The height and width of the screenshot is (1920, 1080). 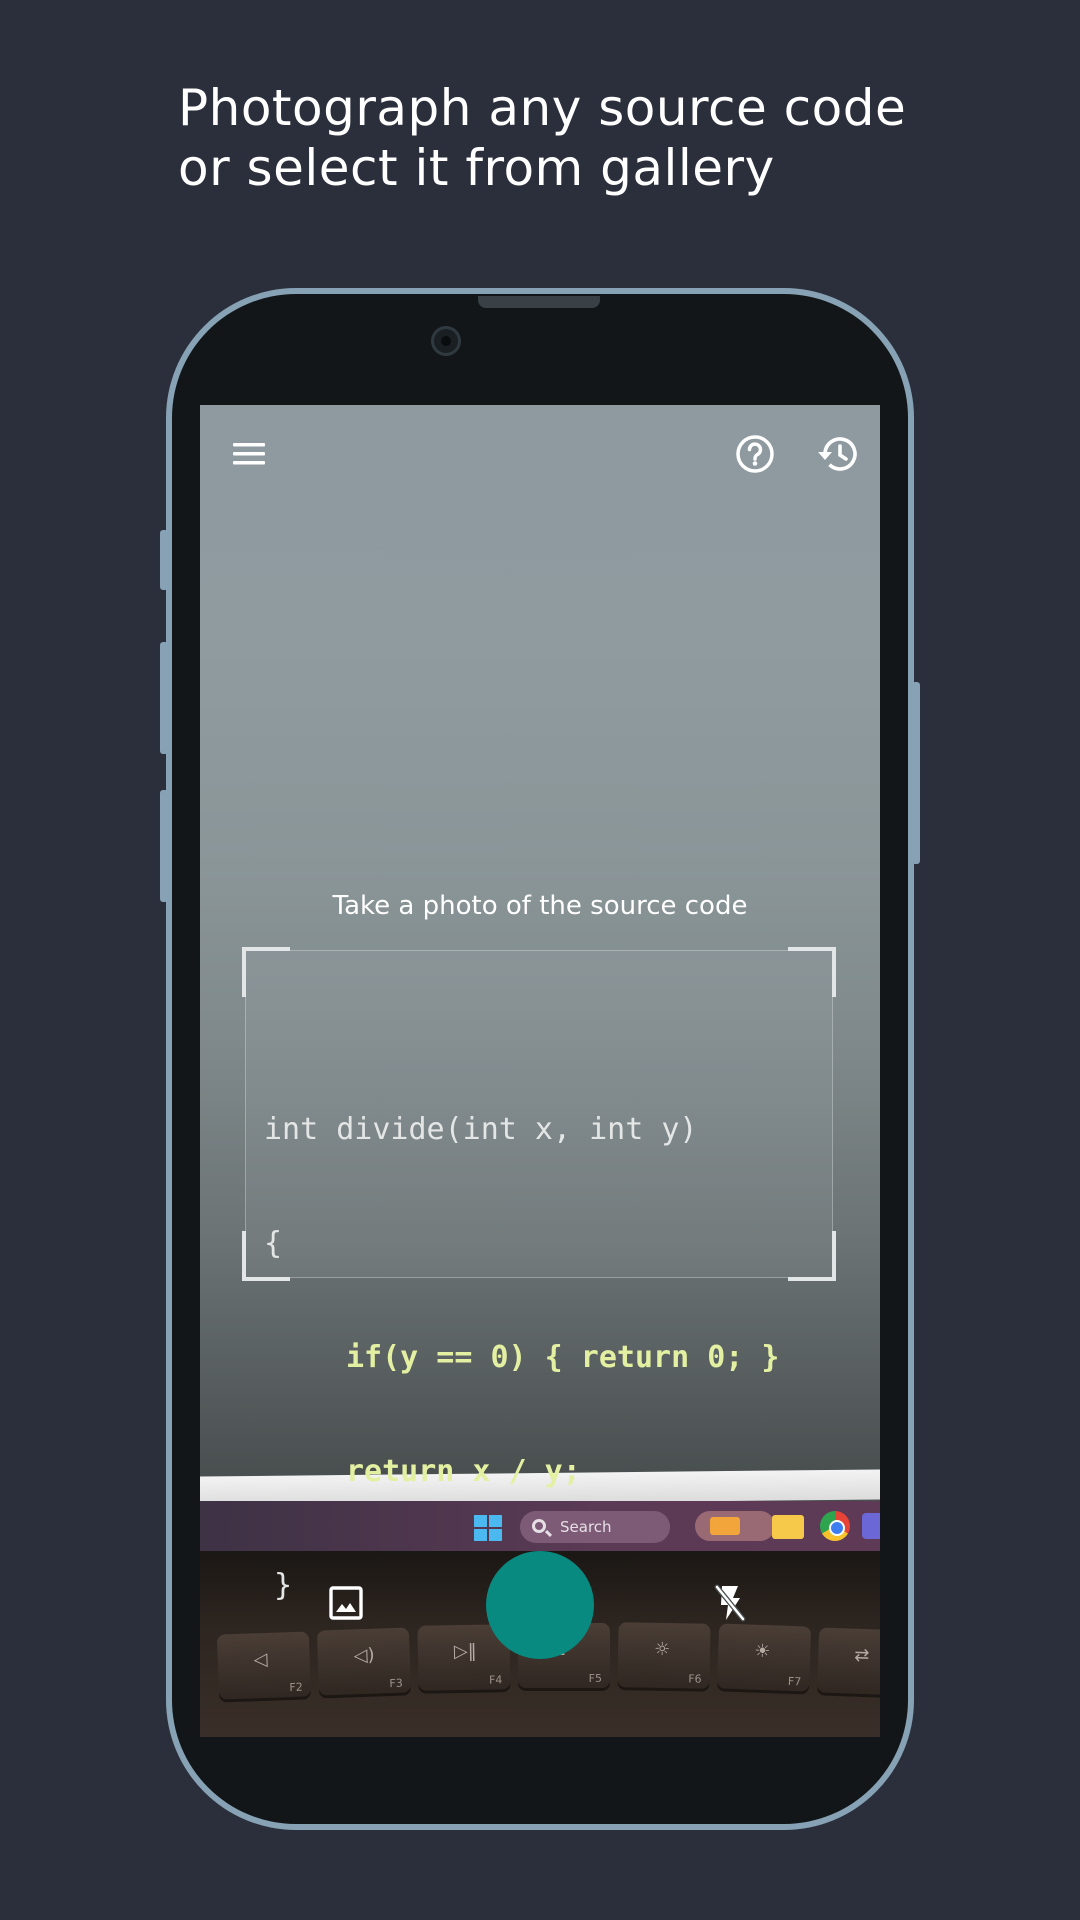 I want to click on phone-speaker, so click(x=539, y=302).